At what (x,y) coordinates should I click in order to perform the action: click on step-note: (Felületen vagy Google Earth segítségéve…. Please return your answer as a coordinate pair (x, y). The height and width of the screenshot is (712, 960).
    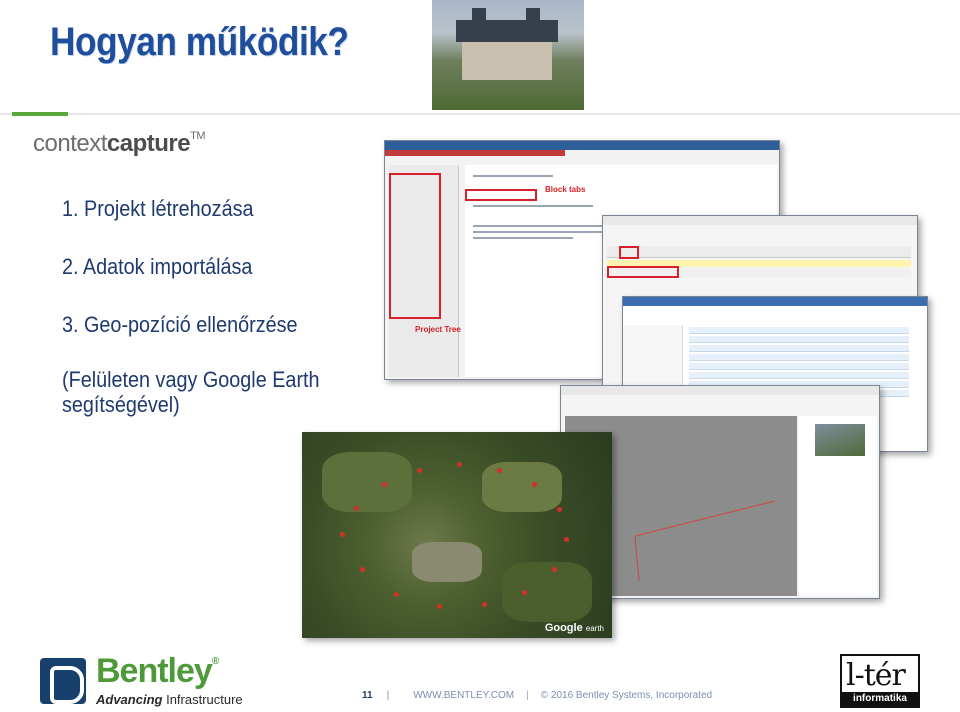
    Looking at the image, I should click on (191, 392).